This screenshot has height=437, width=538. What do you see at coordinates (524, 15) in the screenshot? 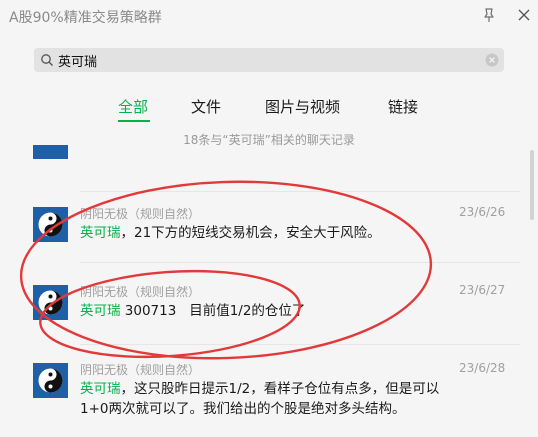
I see `close-icon` at bounding box center [524, 15].